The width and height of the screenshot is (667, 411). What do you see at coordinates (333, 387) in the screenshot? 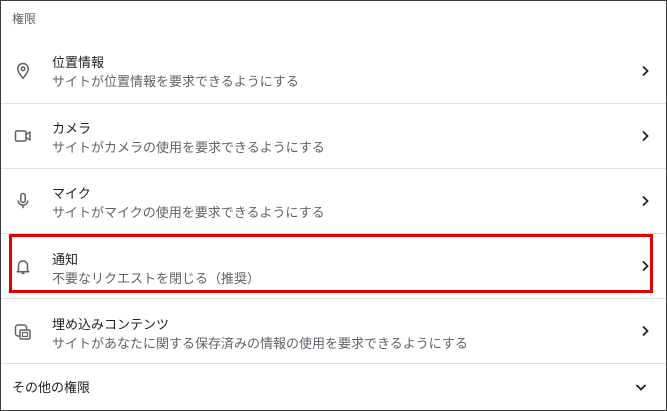
I see `more-permissions-toggle: その他の権限` at bounding box center [333, 387].